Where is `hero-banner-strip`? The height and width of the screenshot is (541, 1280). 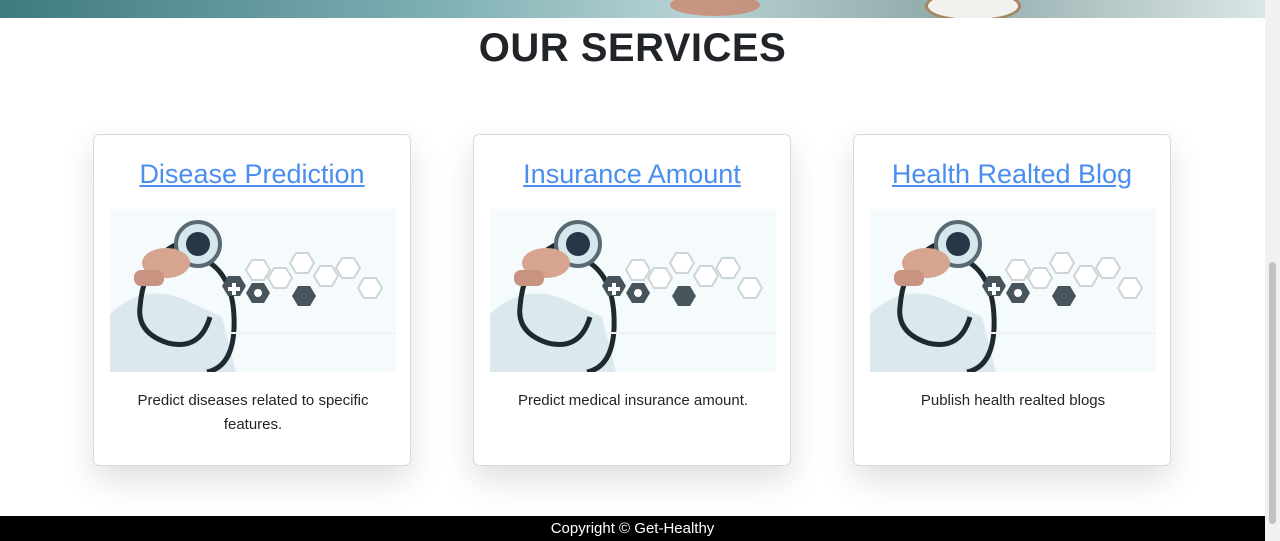
hero-banner-strip is located at coordinates (632, 9).